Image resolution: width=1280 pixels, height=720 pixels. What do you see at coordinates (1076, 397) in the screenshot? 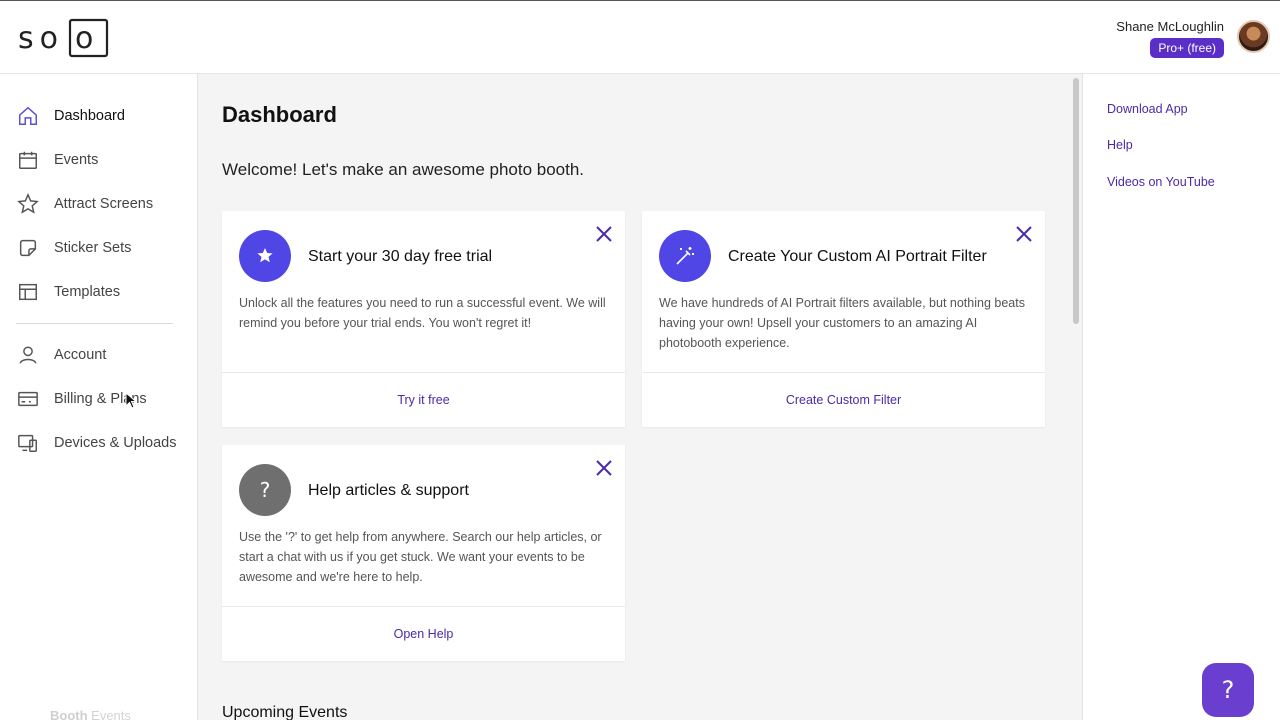
I see `main-scrollbar` at bounding box center [1076, 397].